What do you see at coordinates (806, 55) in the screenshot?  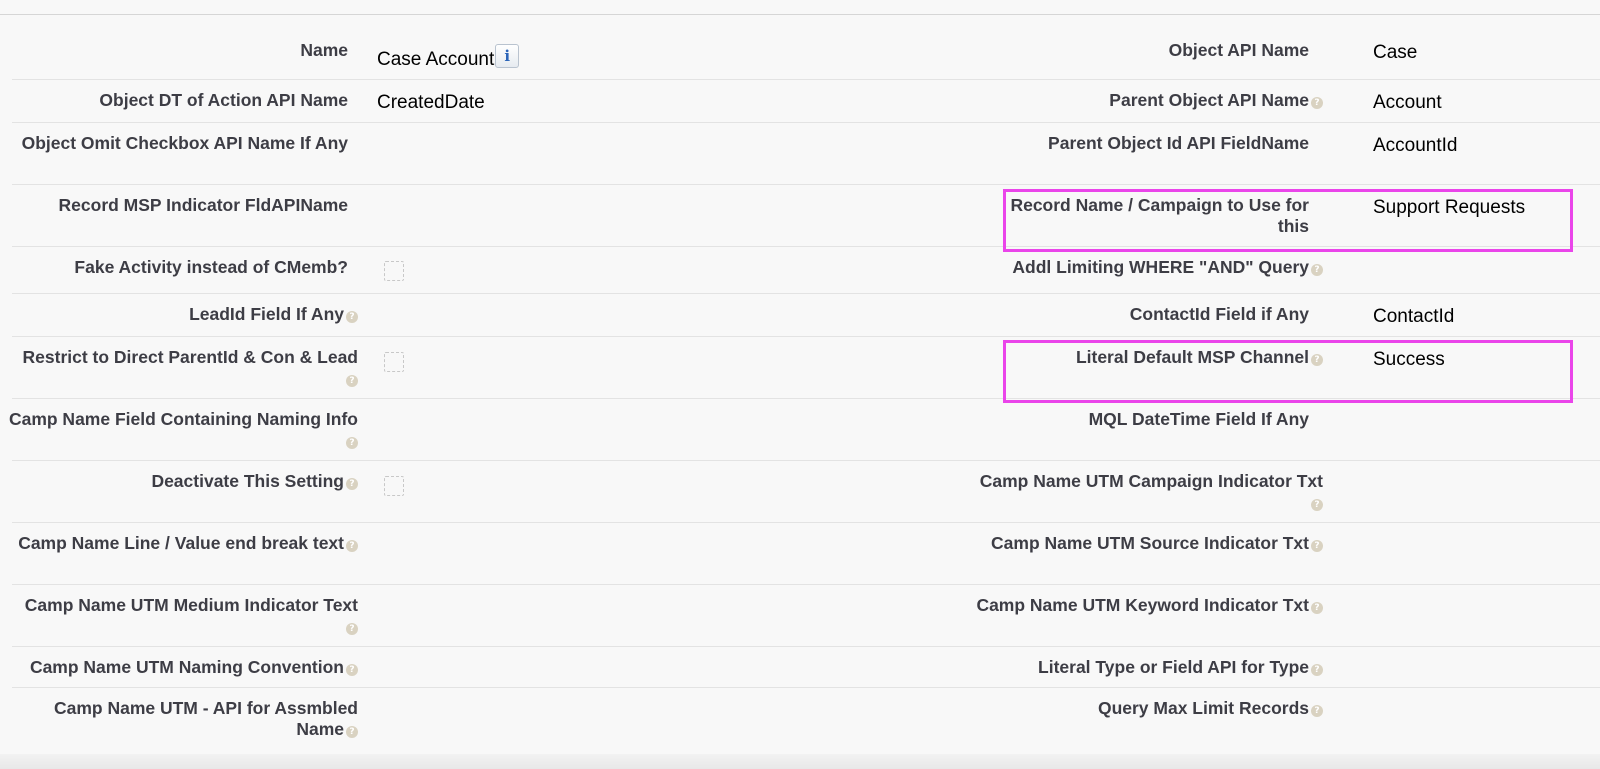 I see `detail-row-name: Name Case Account i Object API Name Case` at bounding box center [806, 55].